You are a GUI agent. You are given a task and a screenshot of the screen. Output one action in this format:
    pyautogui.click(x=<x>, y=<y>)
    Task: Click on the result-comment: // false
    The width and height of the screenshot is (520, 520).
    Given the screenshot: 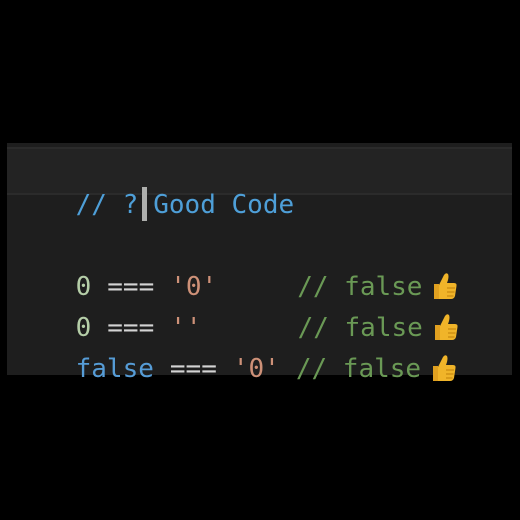 What is the action you would take?
    pyautogui.click(x=358, y=369)
    